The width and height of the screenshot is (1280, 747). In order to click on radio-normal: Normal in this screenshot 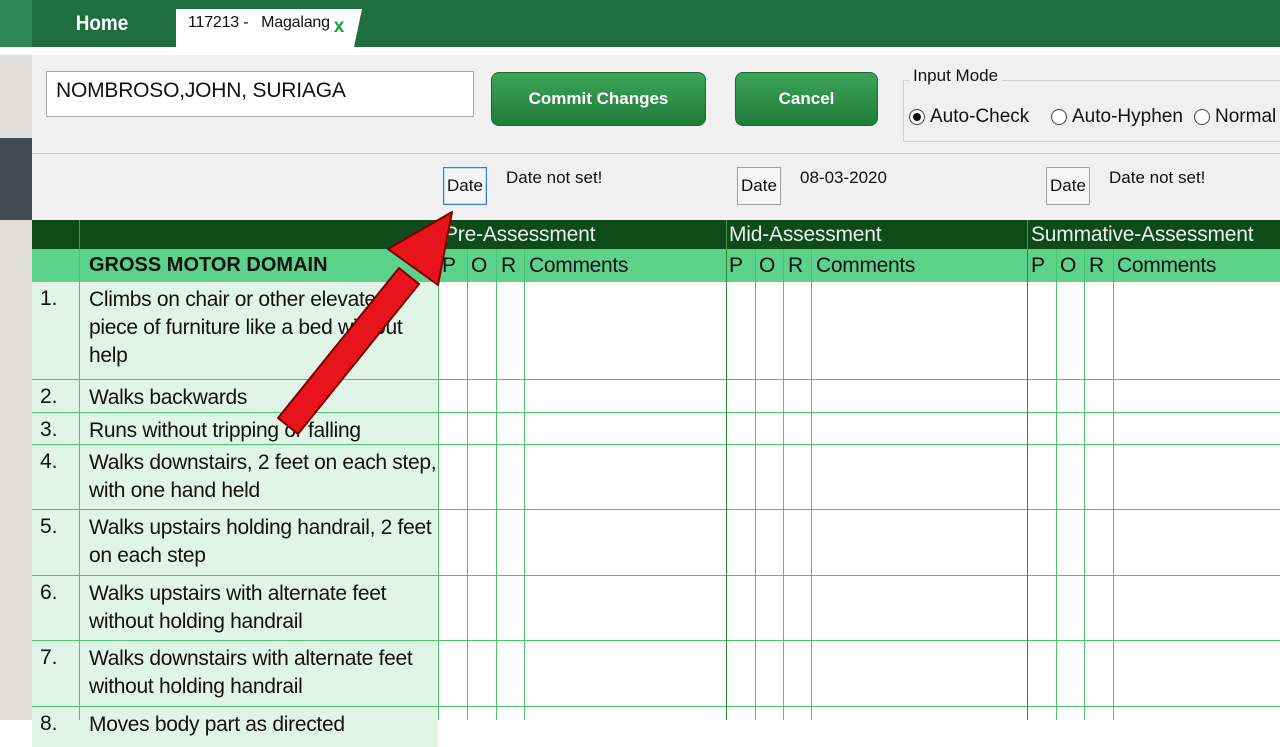, I will do `click(1235, 117)`.